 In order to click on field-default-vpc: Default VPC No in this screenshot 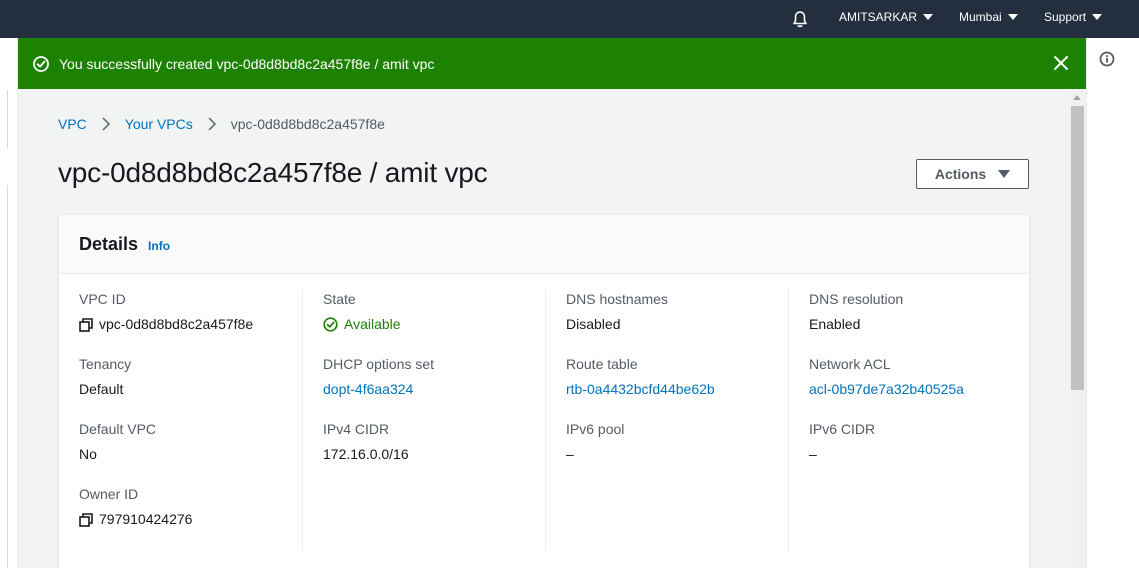, I will do `click(190, 451)`.